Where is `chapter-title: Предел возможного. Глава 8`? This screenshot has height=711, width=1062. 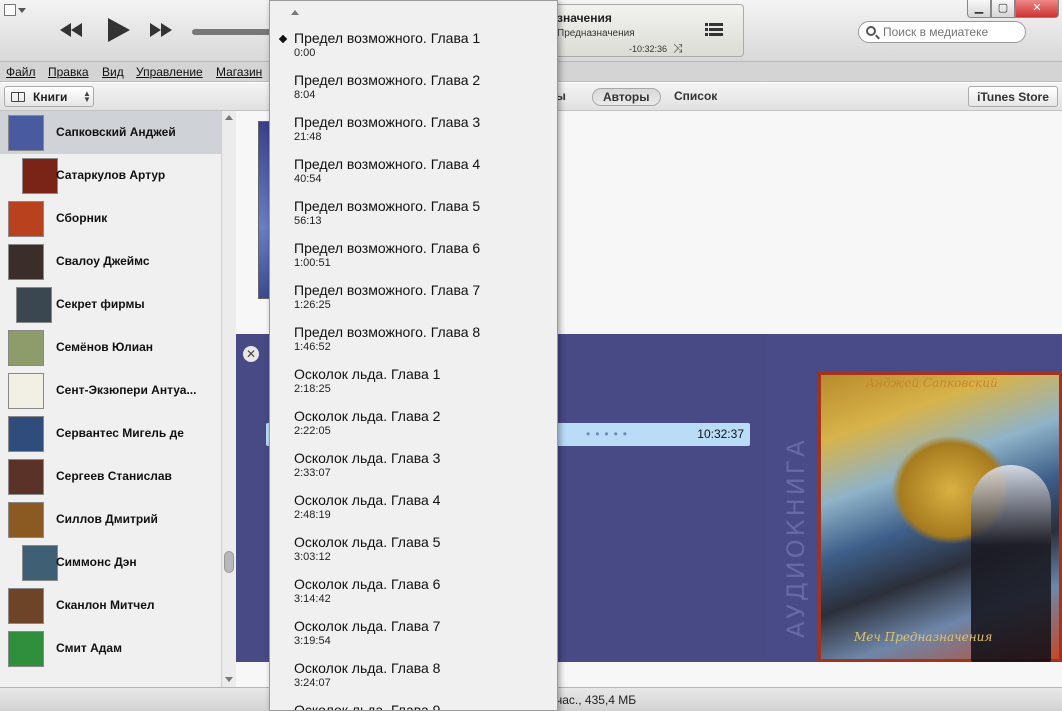
chapter-title: Предел возможного. Глава 8 is located at coordinates (387, 332).